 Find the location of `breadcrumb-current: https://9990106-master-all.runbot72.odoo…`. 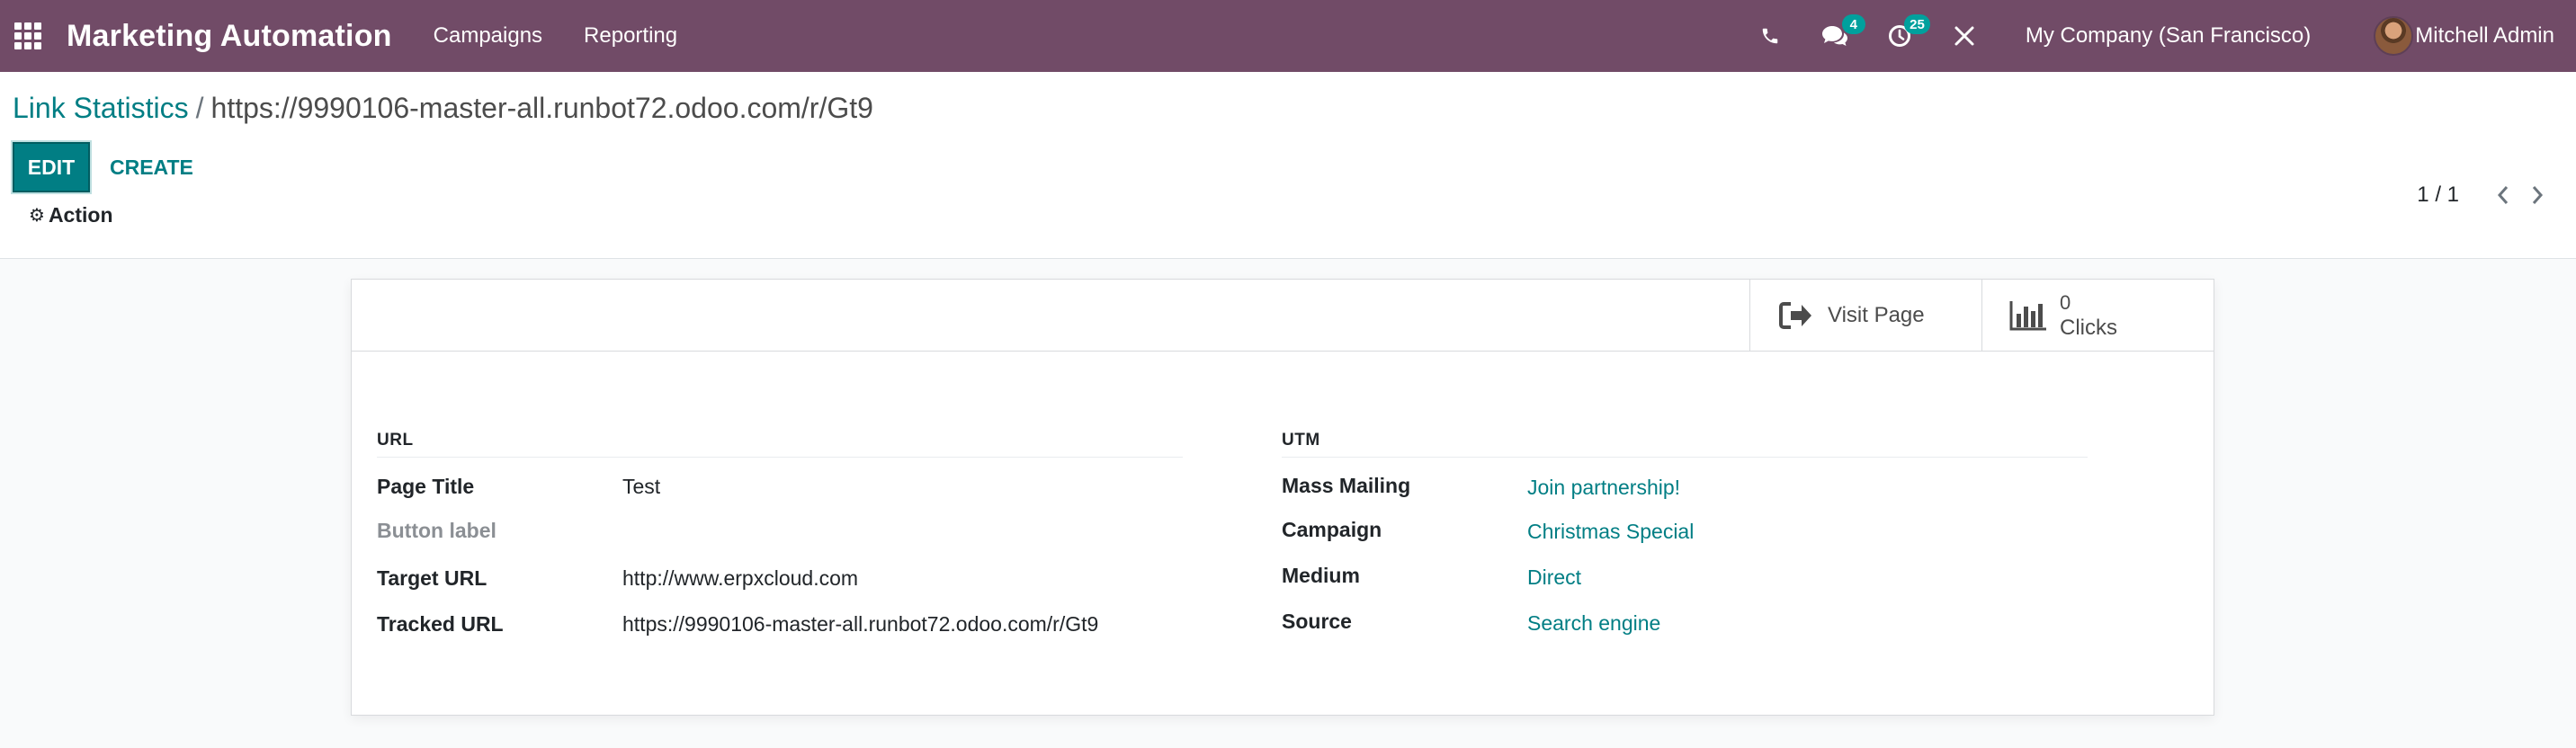

breadcrumb-current: https://9990106-master-all.runbot72.odoo… is located at coordinates (541, 108).